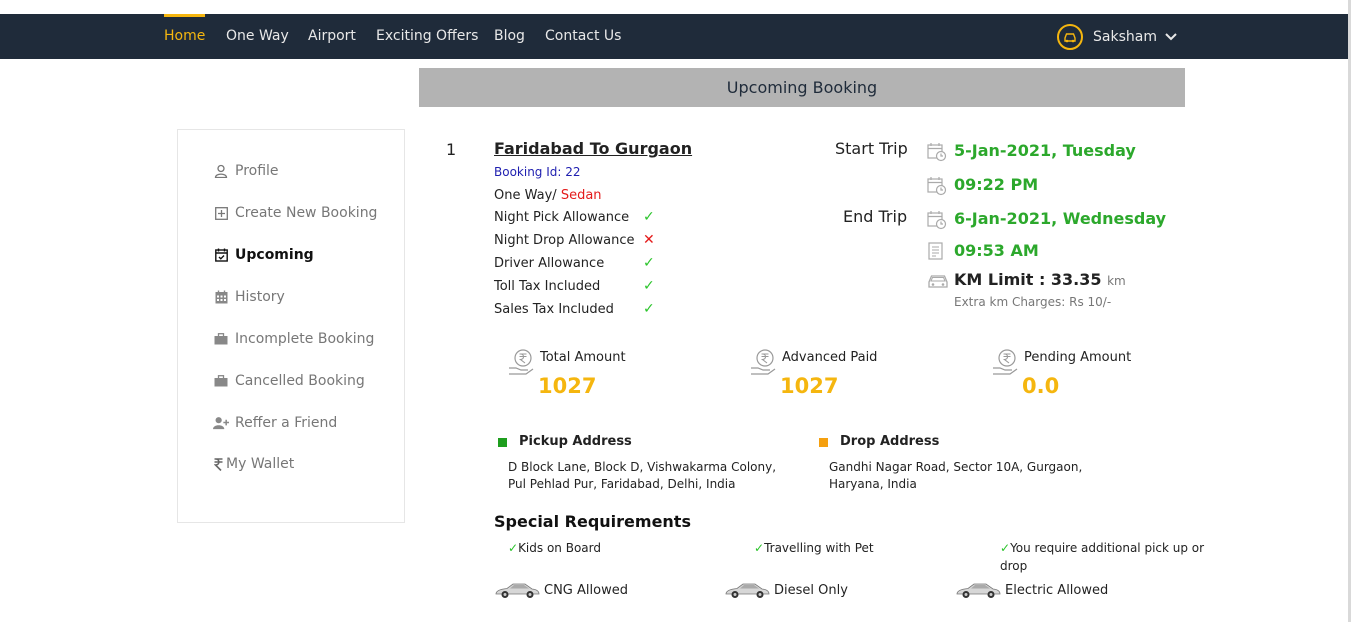  What do you see at coordinates (562, 217) in the screenshot?
I see `allowance-label: Night Pick Allowance` at bounding box center [562, 217].